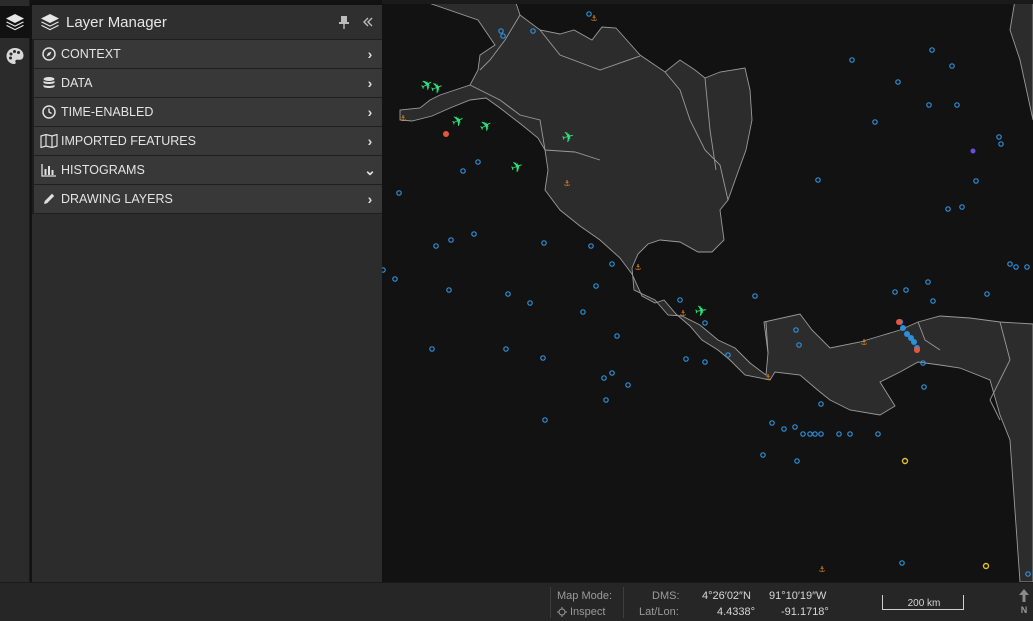 This screenshot has height=621, width=1033. I want to click on collapse-panel-button, so click(368, 22).